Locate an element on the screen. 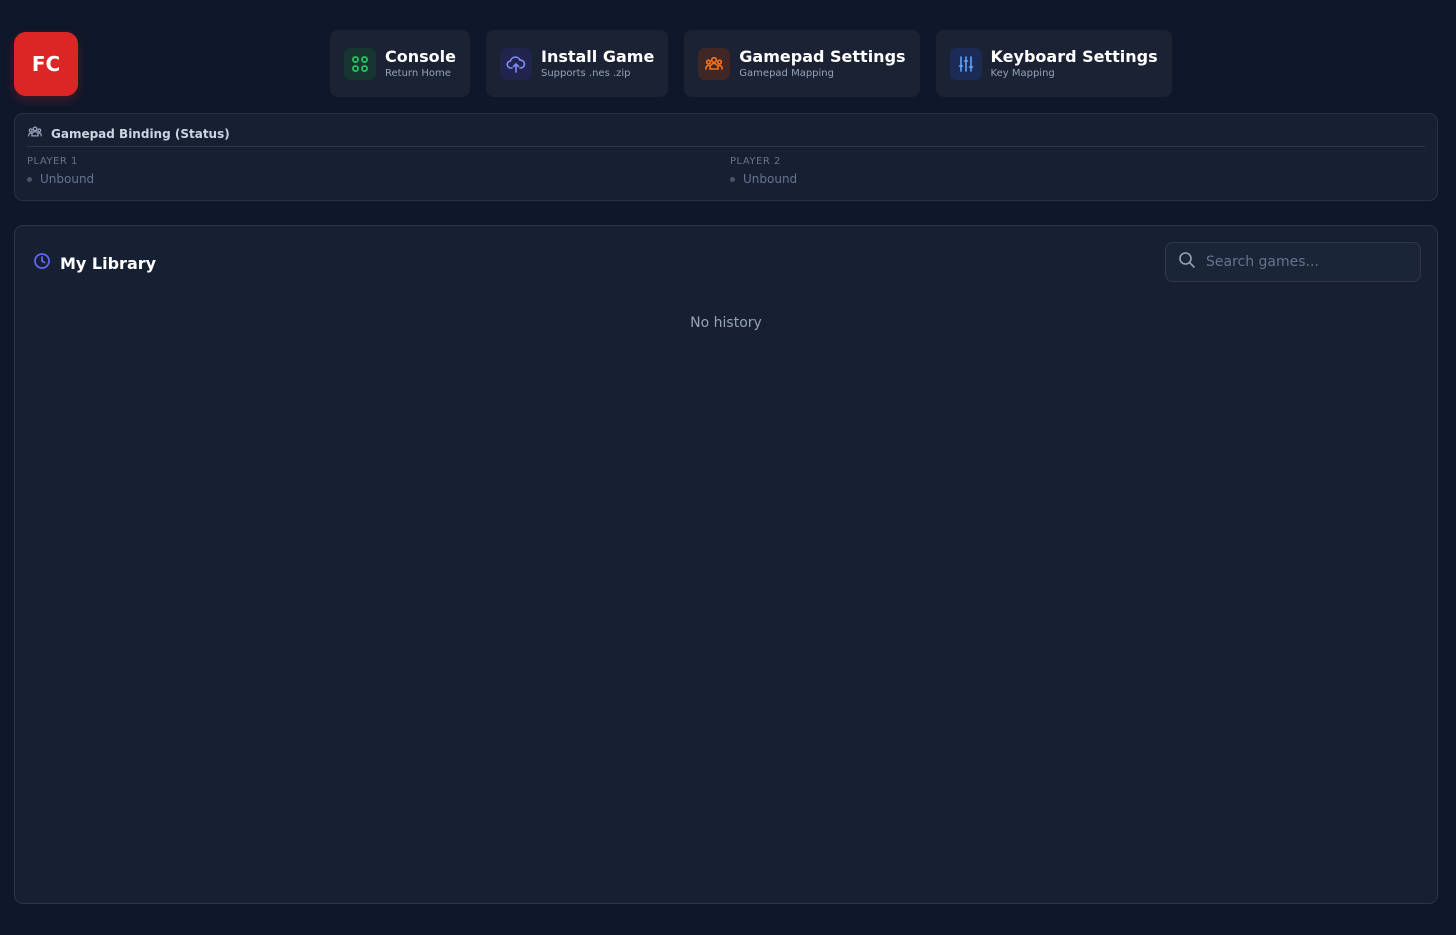 The image size is (1456, 935). console-button: Console Return Home is located at coordinates (400, 63).